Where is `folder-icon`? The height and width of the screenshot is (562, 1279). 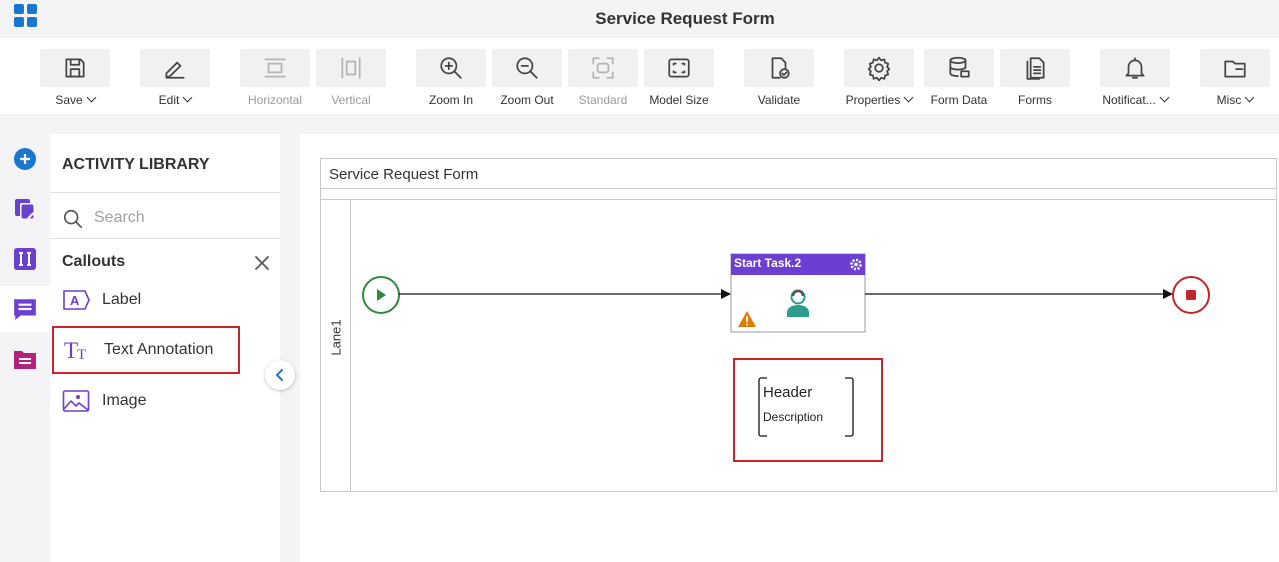
folder-icon is located at coordinates (1235, 69).